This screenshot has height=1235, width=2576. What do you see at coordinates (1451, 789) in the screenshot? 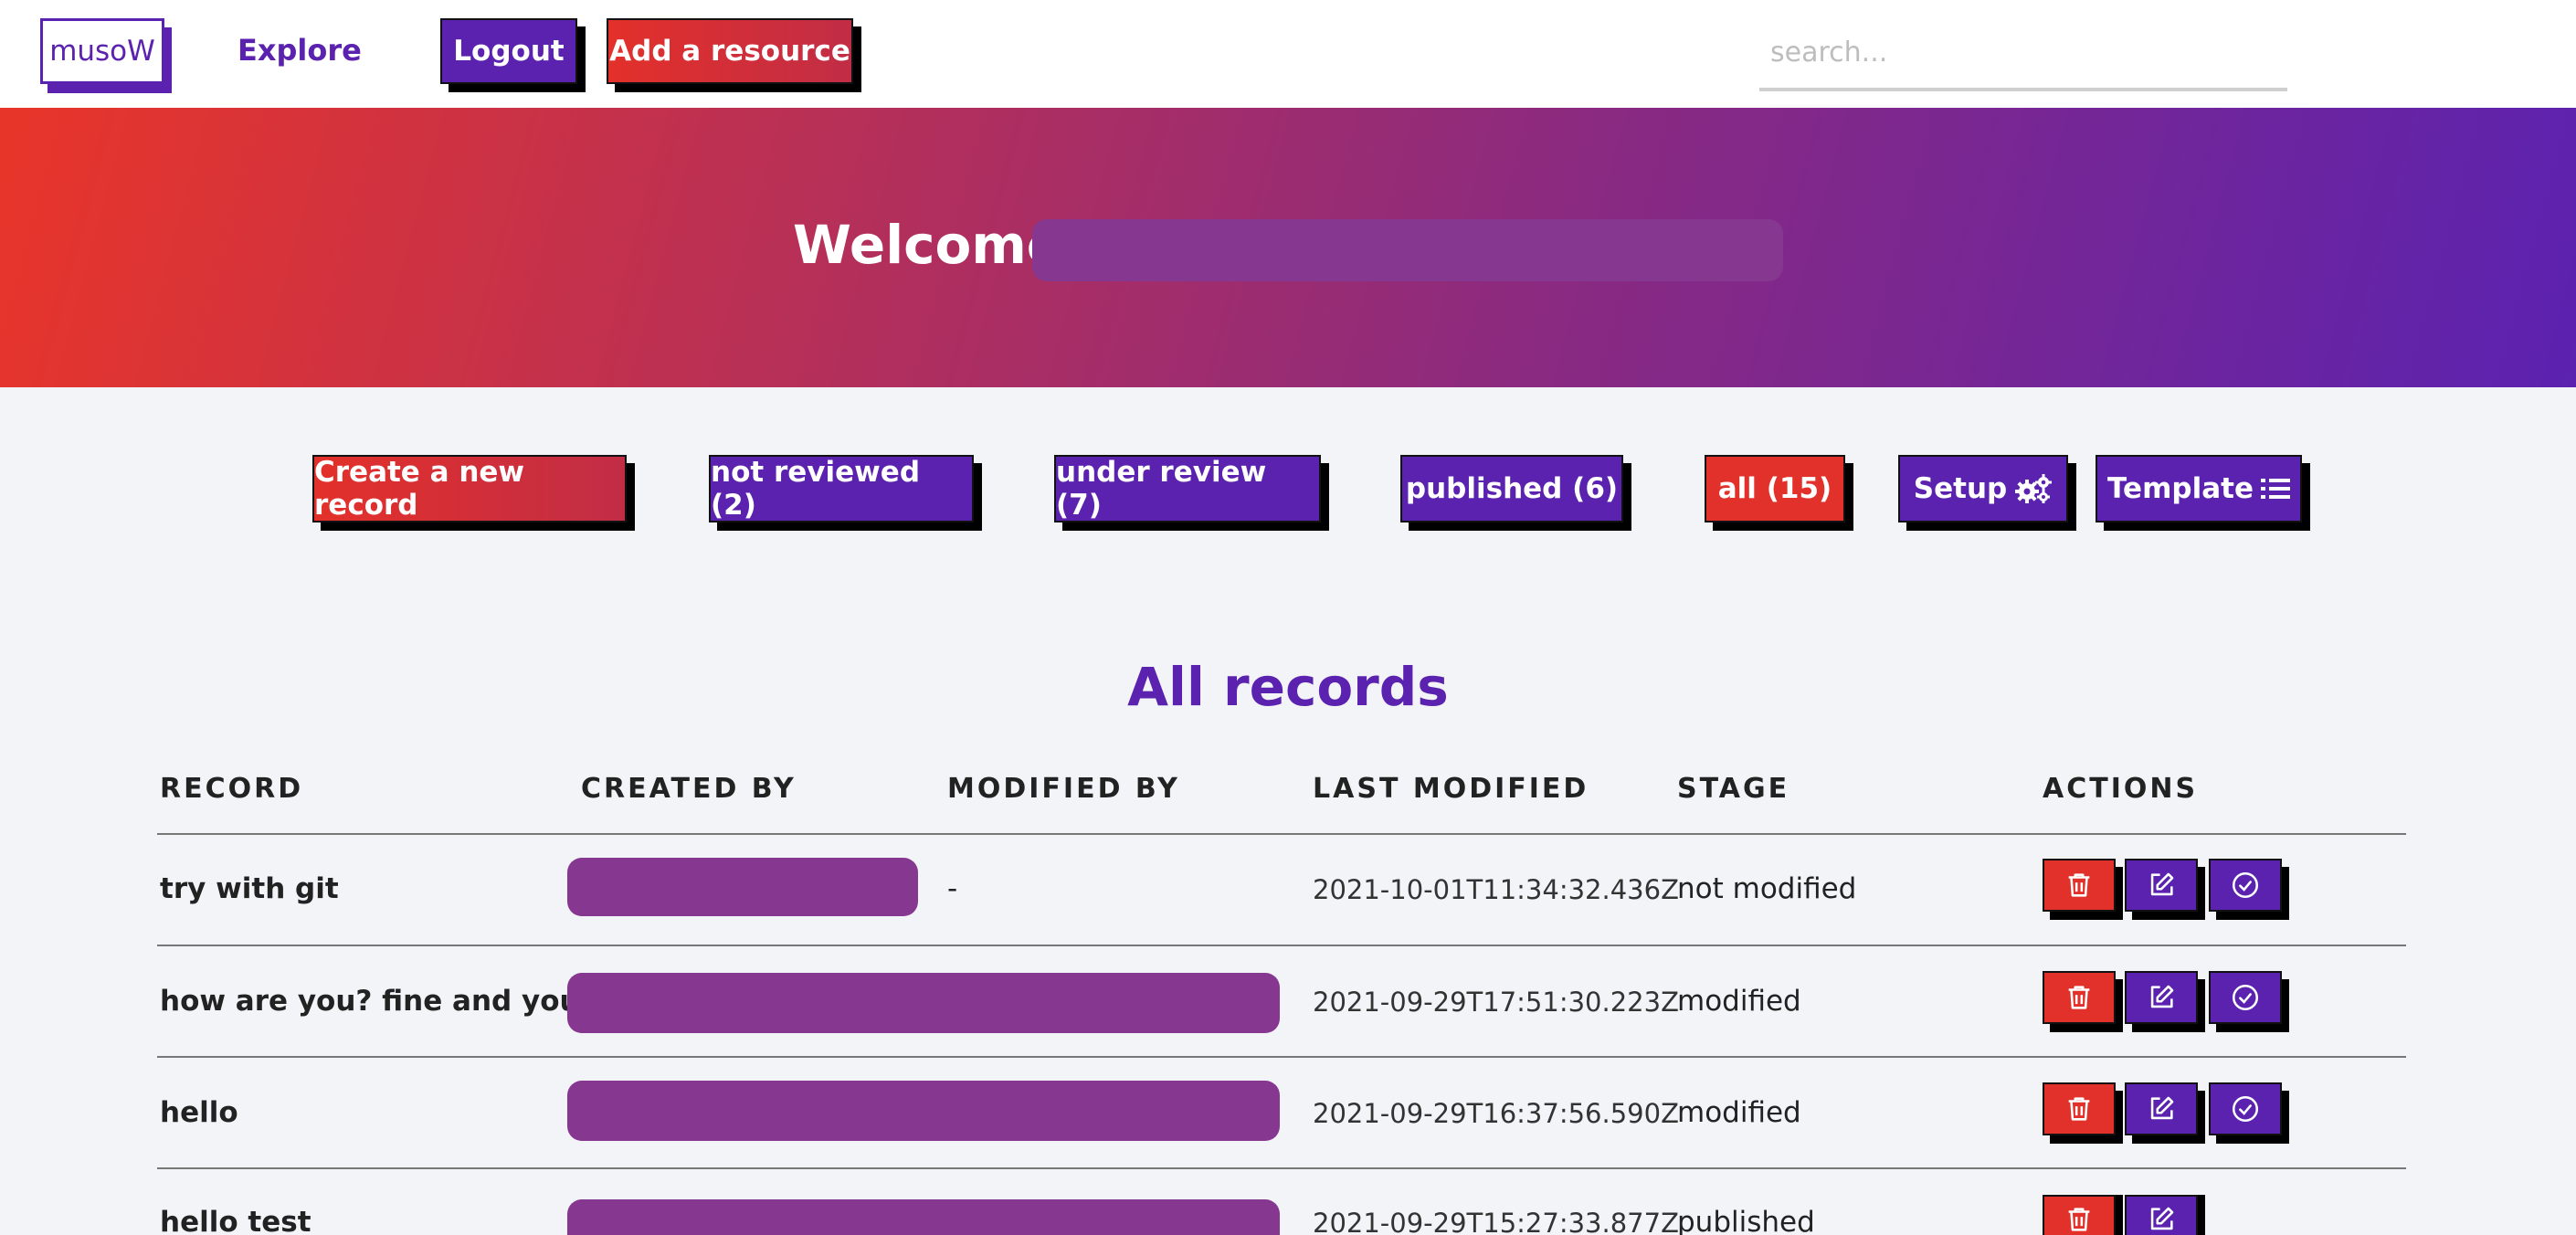
I see `column-header-last-modified: LAST MODIFIED` at bounding box center [1451, 789].